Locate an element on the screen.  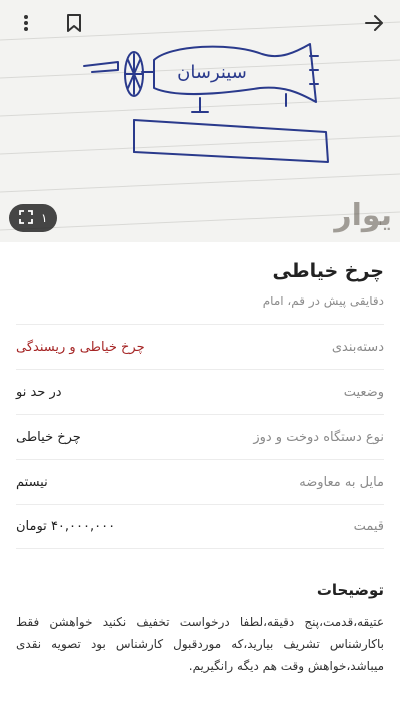
gallery-button: ۱ is located at coordinates (33, 218).